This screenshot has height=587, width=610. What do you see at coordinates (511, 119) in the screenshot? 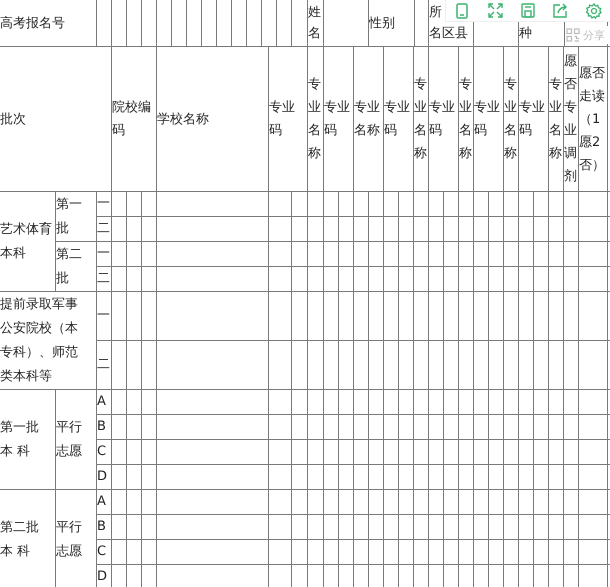
I see `column-header: 专业名称` at bounding box center [511, 119].